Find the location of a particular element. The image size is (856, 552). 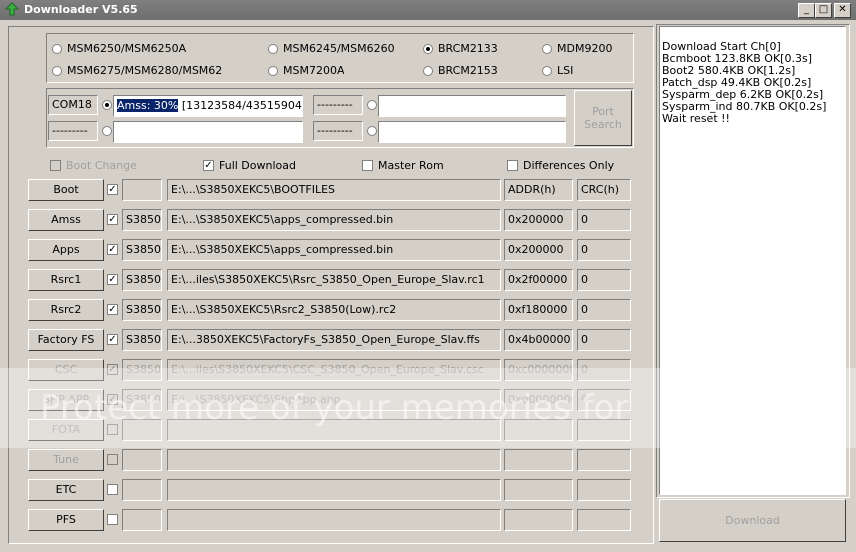

factory-fs-checkbox: ✓ is located at coordinates (112, 339).